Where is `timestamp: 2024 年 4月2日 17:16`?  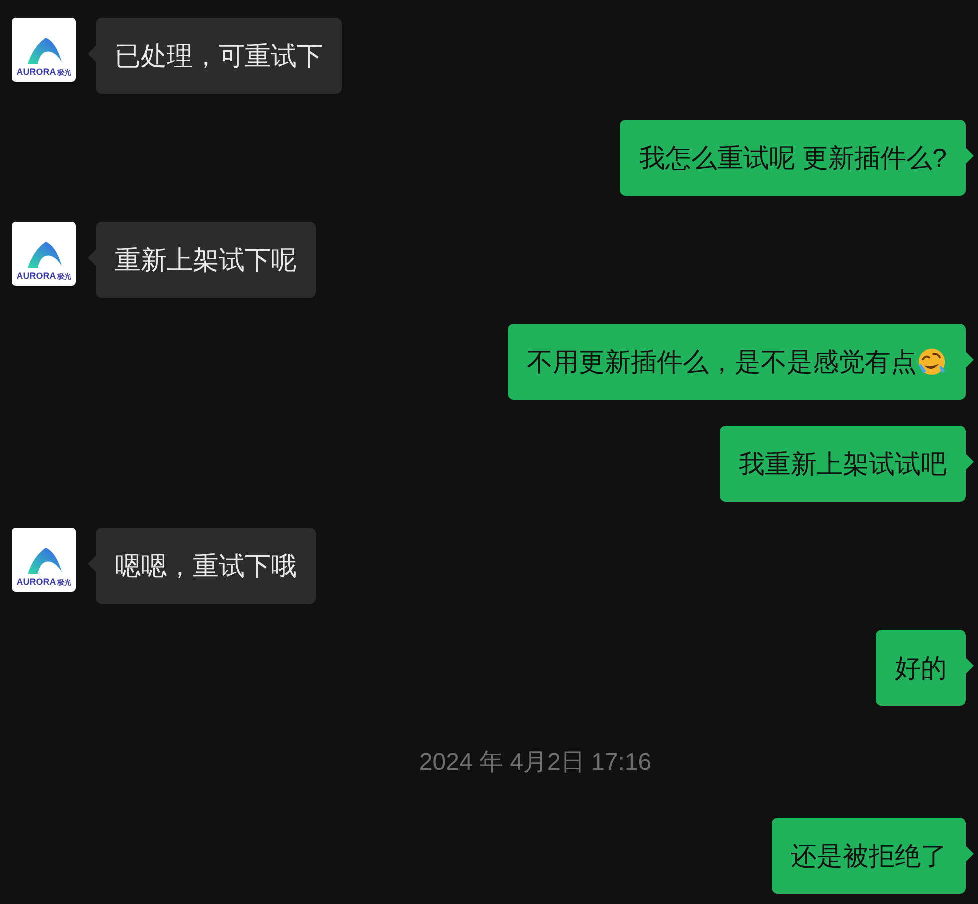
timestamp: 2024 年 4月2日 17:16 is located at coordinates (535, 763).